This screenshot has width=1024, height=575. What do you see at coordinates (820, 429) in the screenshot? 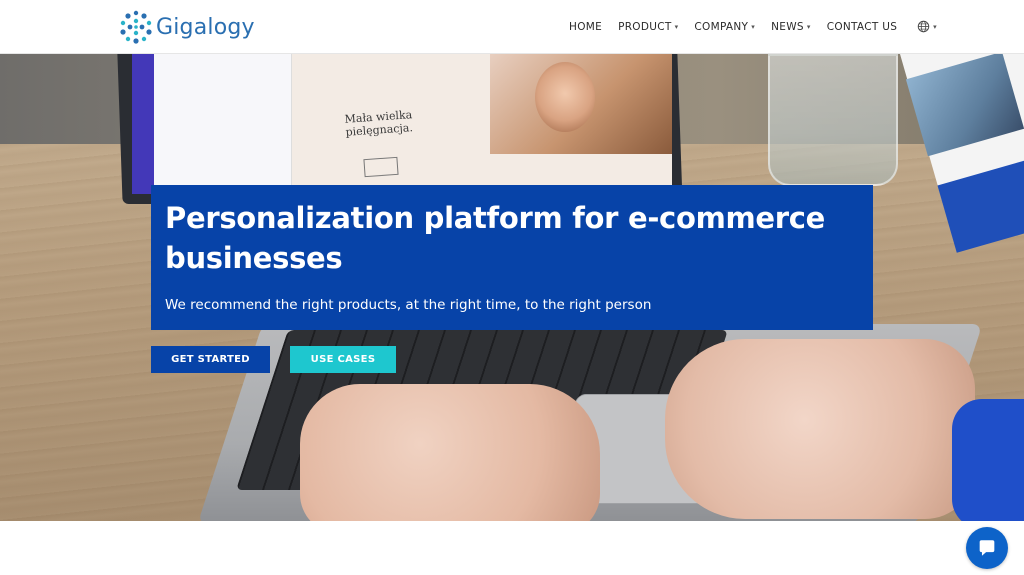
I see `right-hand-image` at bounding box center [820, 429].